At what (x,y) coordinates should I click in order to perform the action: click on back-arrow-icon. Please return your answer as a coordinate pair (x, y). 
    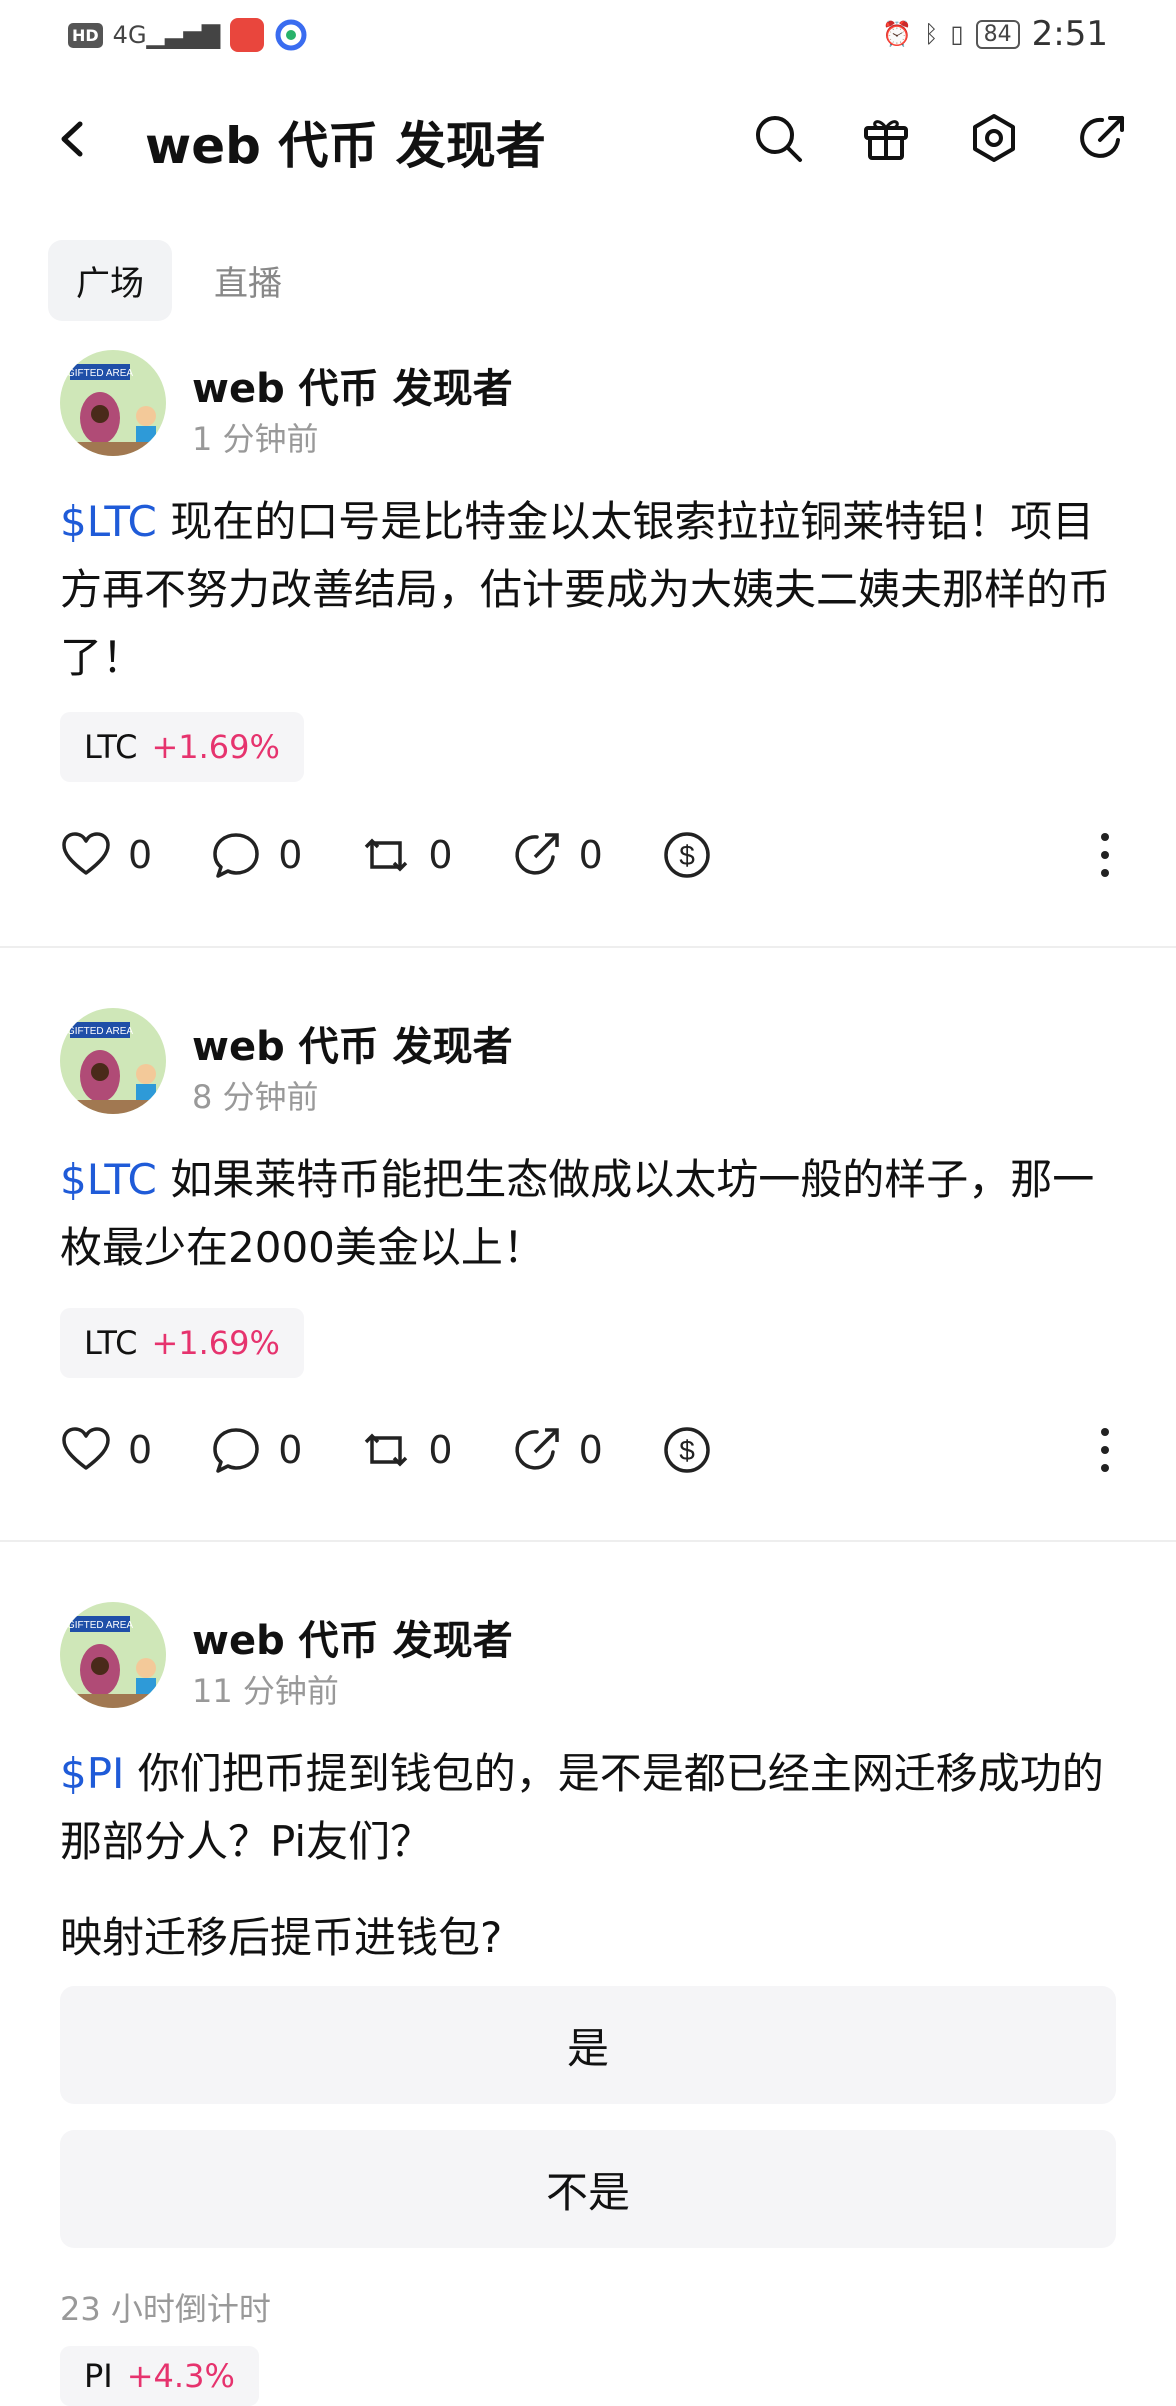
    Looking at the image, I should click on (73, 139).